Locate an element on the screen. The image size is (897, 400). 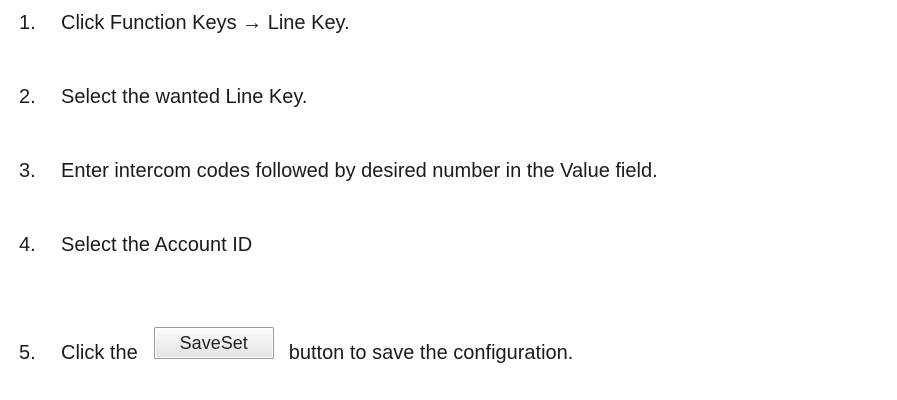
step-number: 2. is located at coordinates (27, 97).